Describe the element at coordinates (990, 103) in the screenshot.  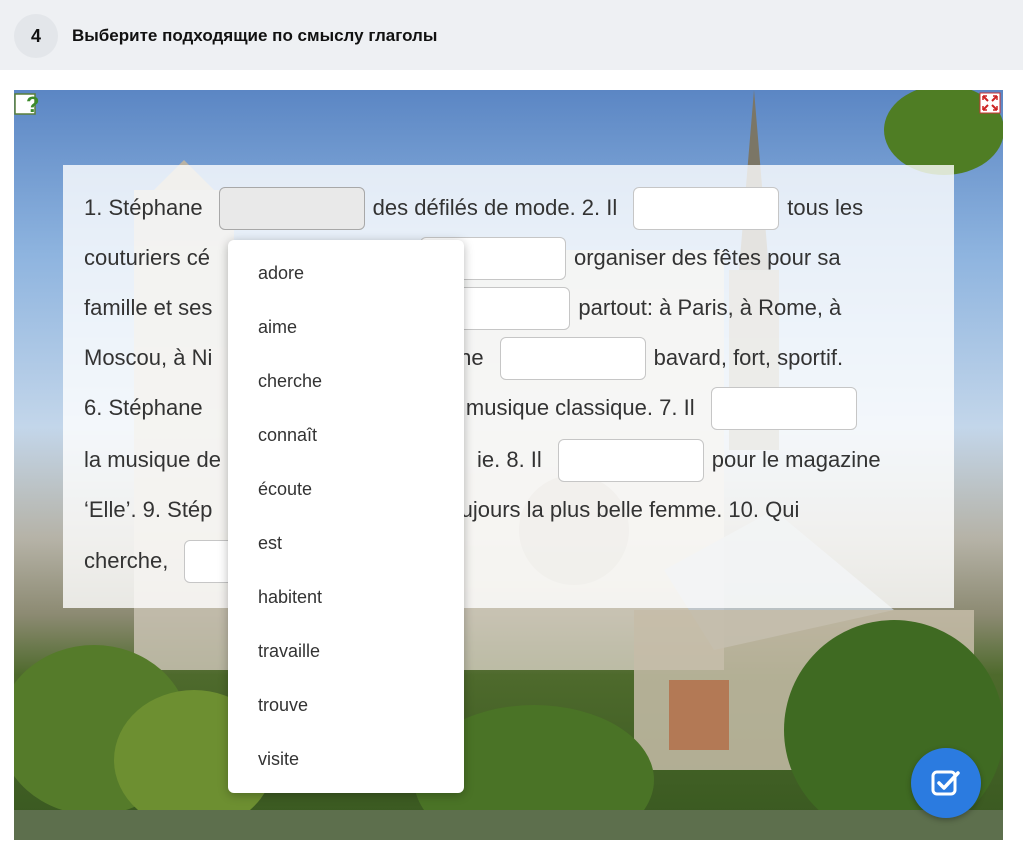
I see `fullscreen-icon` at that location.